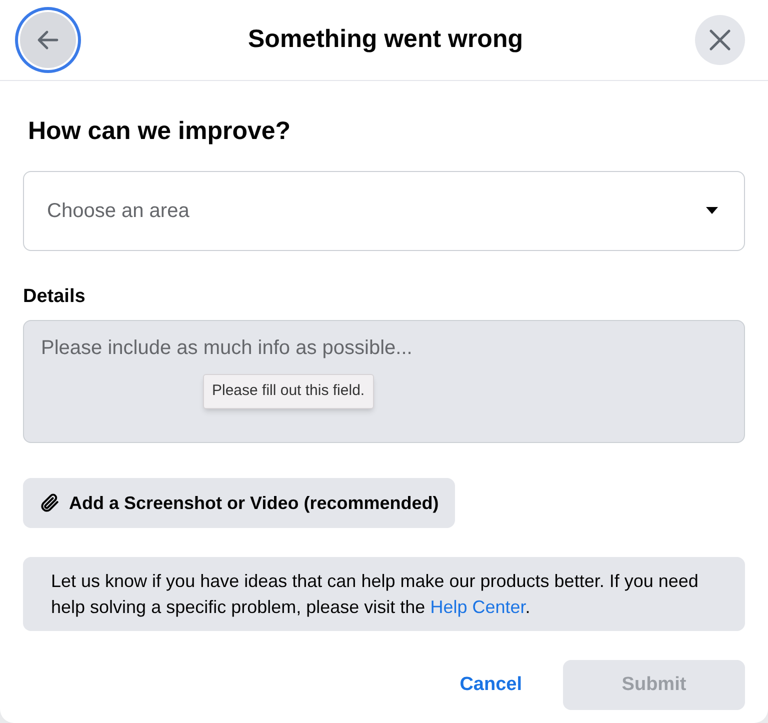  What do you see at coordinates (712, 210) in the screenshot?
I see `caret-icon` at bounding box center [712, 210].